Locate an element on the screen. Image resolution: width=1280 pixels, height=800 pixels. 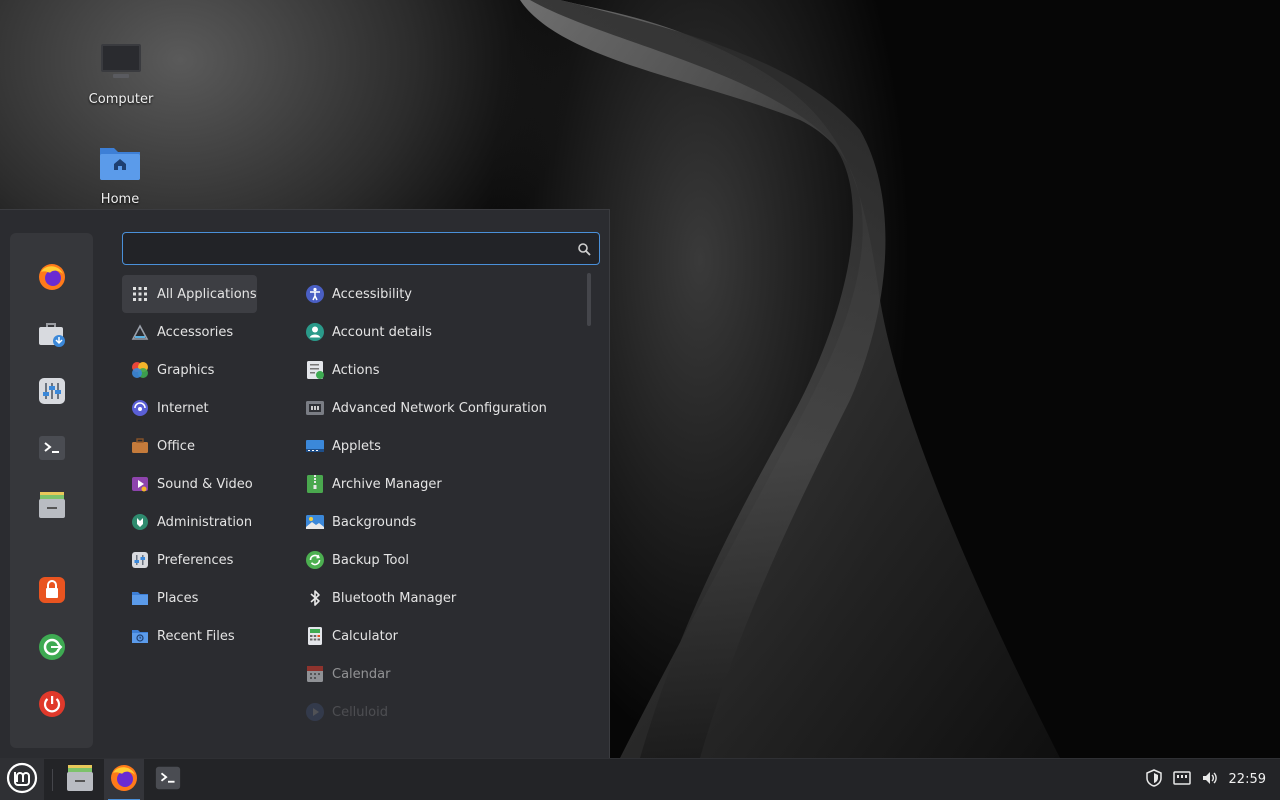
actions-icon is located at coordinates (315, 370).